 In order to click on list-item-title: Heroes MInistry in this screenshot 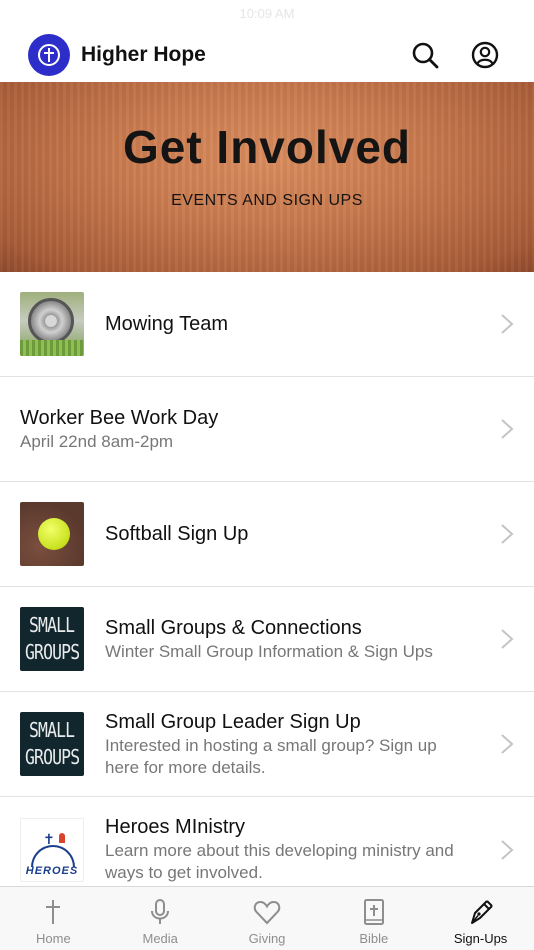, I will do `click(175, 827)`.